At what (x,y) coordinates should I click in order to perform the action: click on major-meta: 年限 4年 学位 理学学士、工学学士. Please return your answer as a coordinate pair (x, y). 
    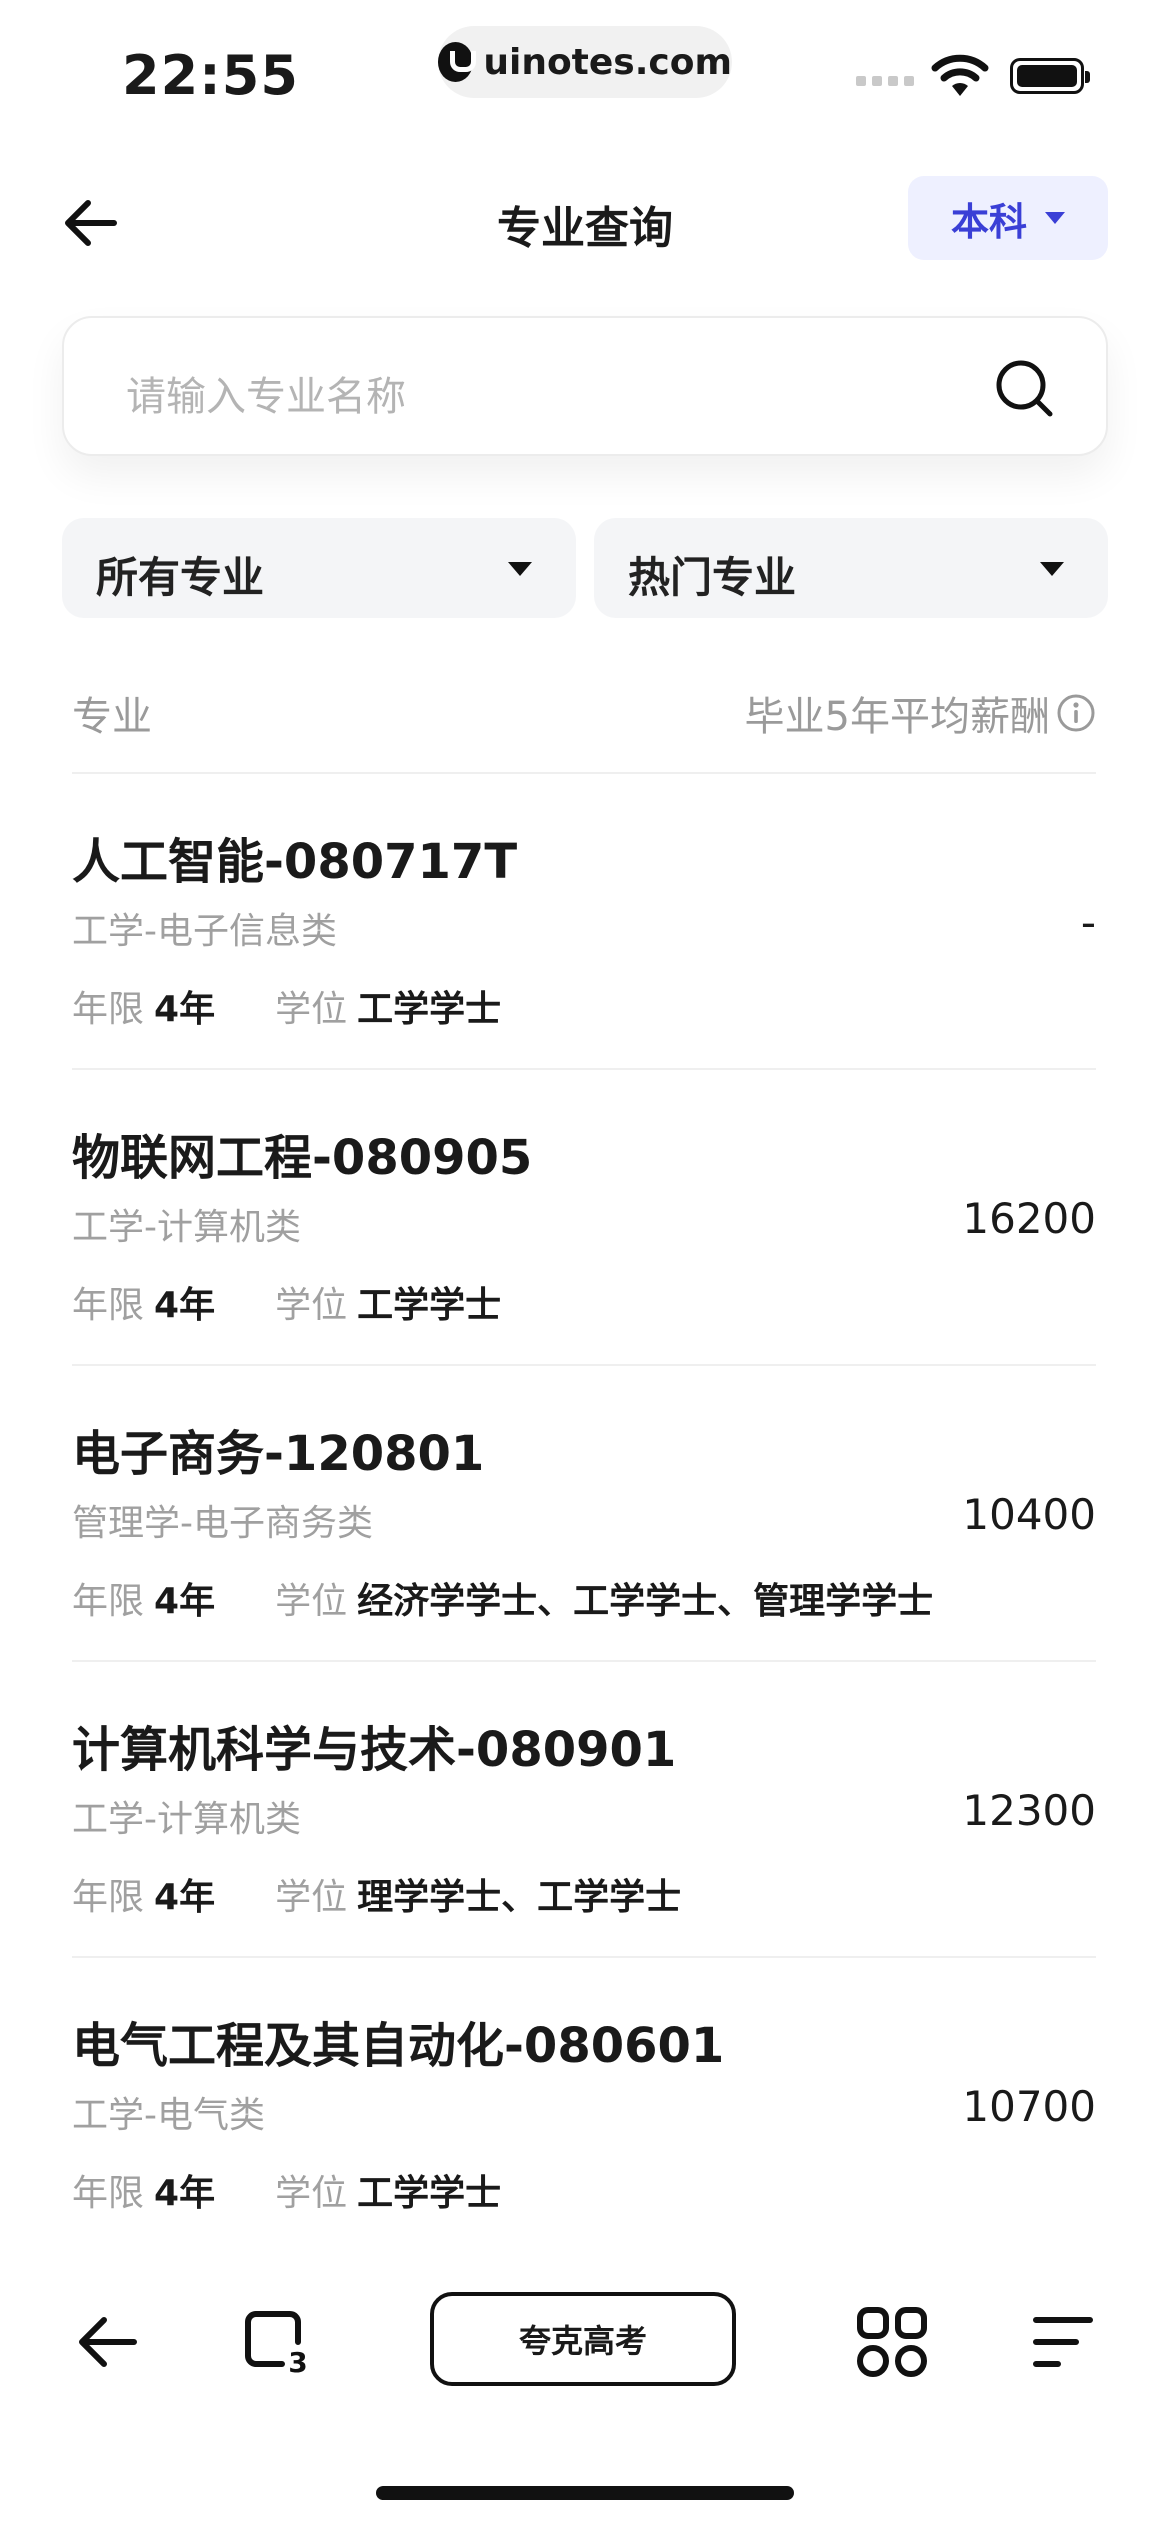
    Looking at the image, I should click on (376, 1894).